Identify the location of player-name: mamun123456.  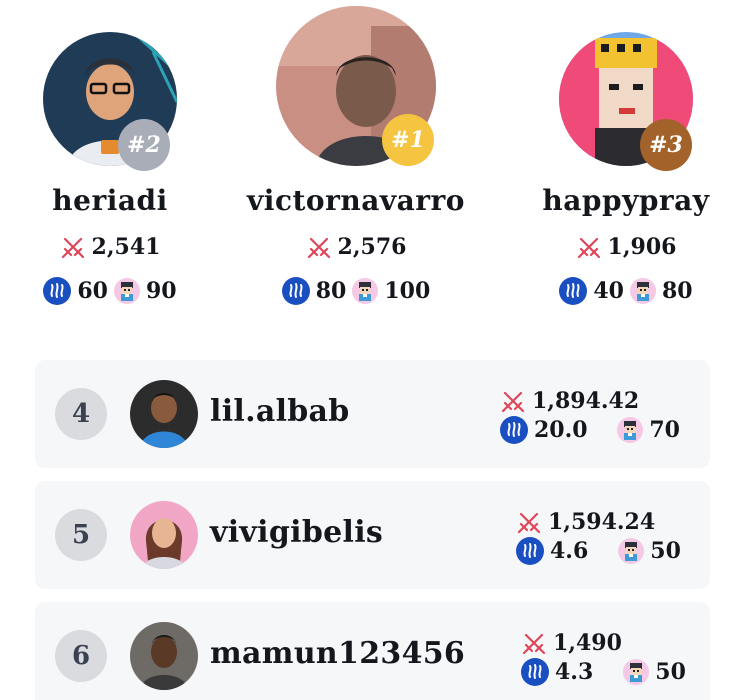
(337, 653).